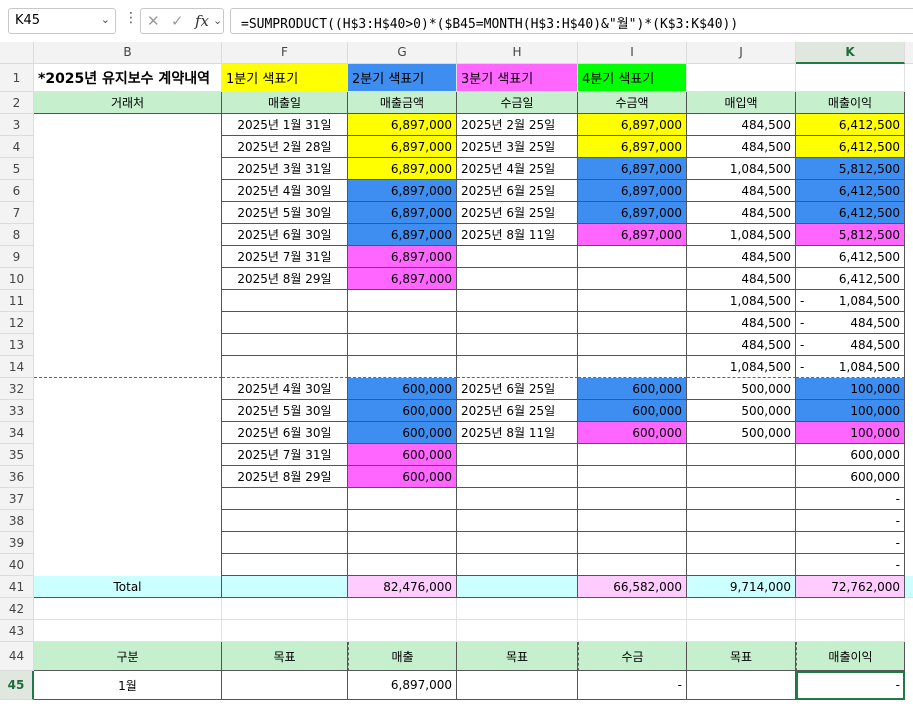 The image size is (913, 710). Describe the element at coordinates (285, 213) in the screenshot. I see `cell-f-sales-date: 2025년 5월 30일` at that location.